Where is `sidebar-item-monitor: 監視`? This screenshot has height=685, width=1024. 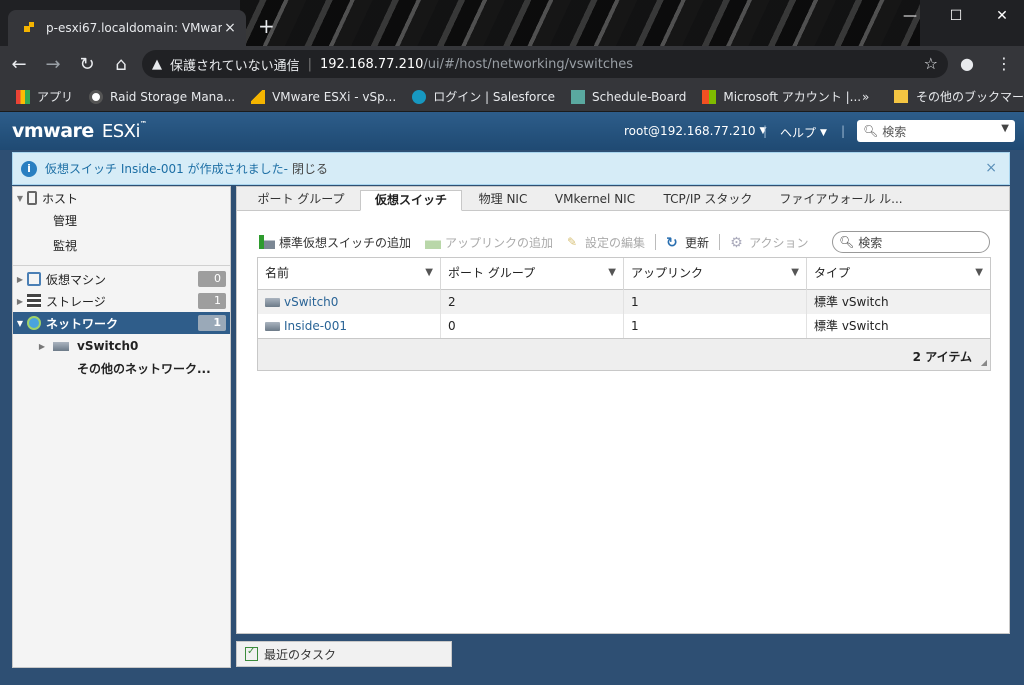 sidebar-item-monitor: 監視 is located at coordinates (121, 245).